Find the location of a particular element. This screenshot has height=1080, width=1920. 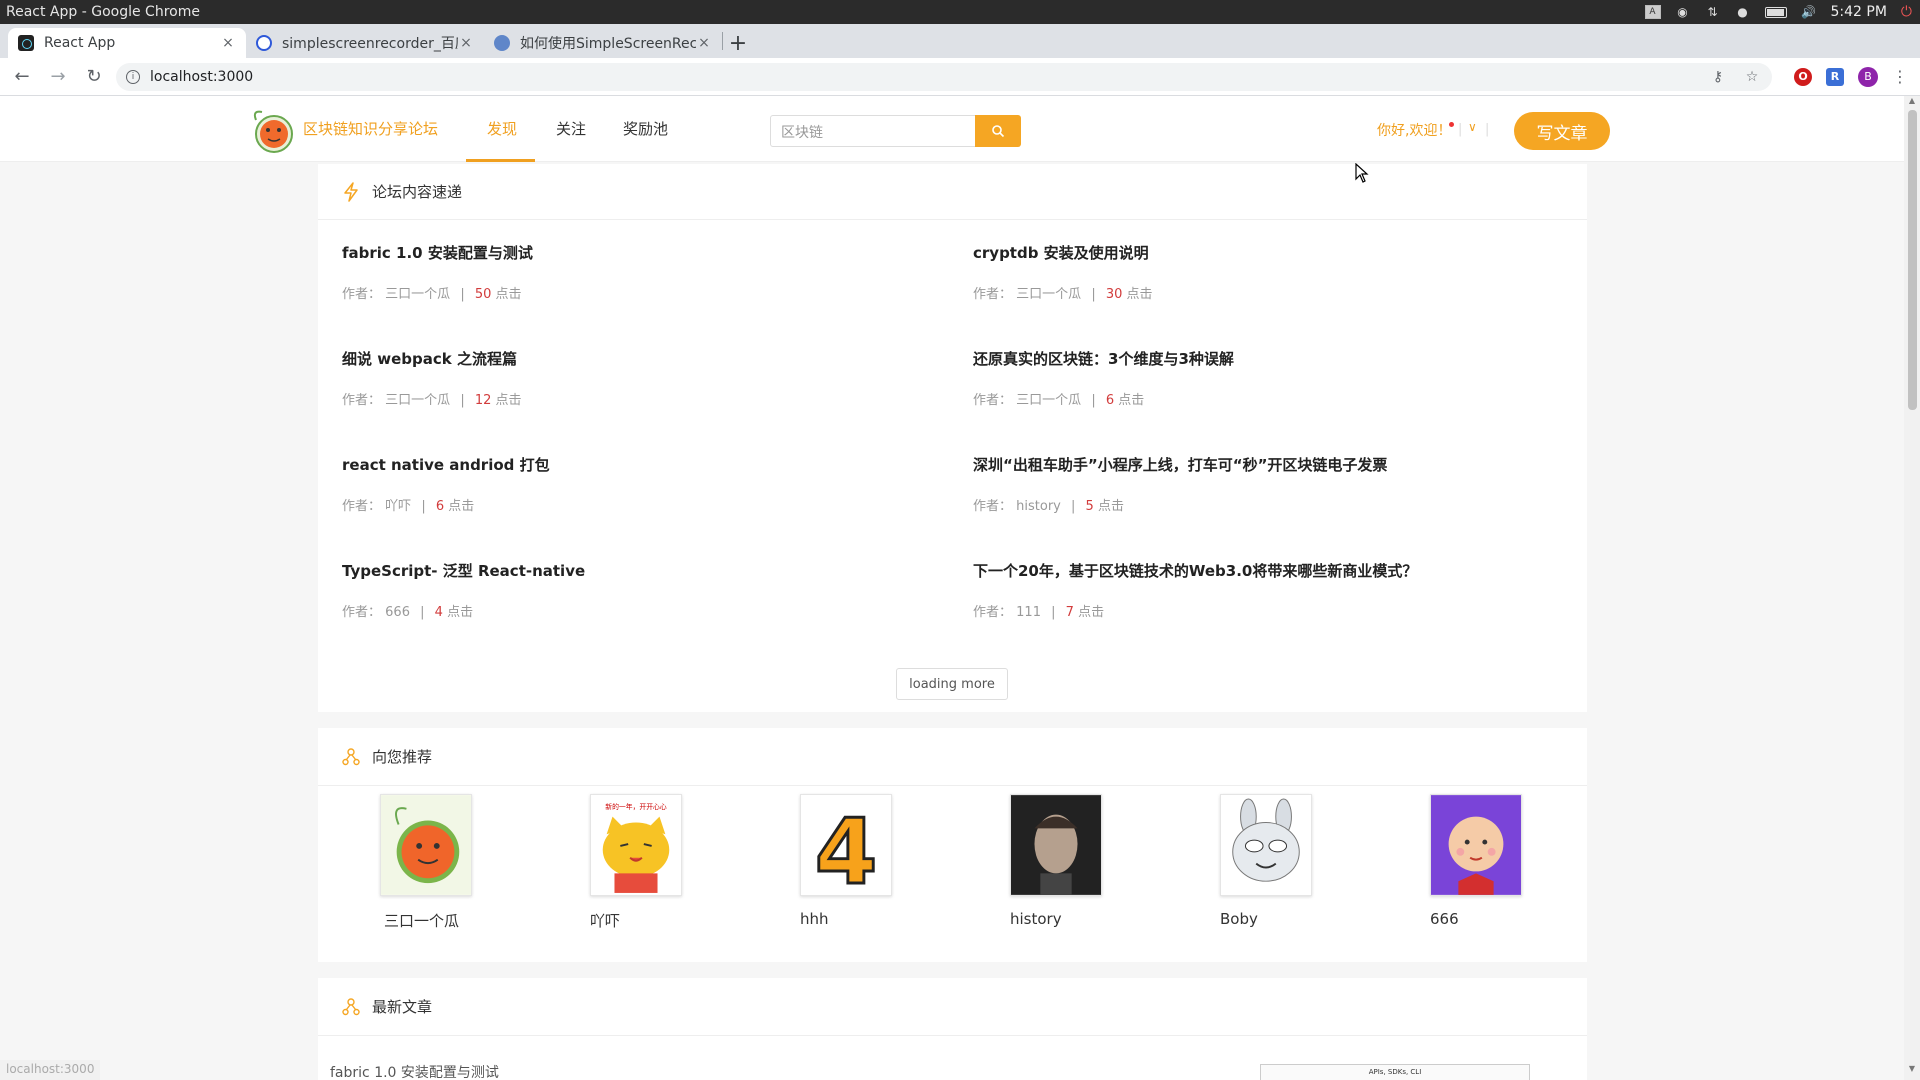

key-icon: ⚷ is located at coordinates (1718, 77).